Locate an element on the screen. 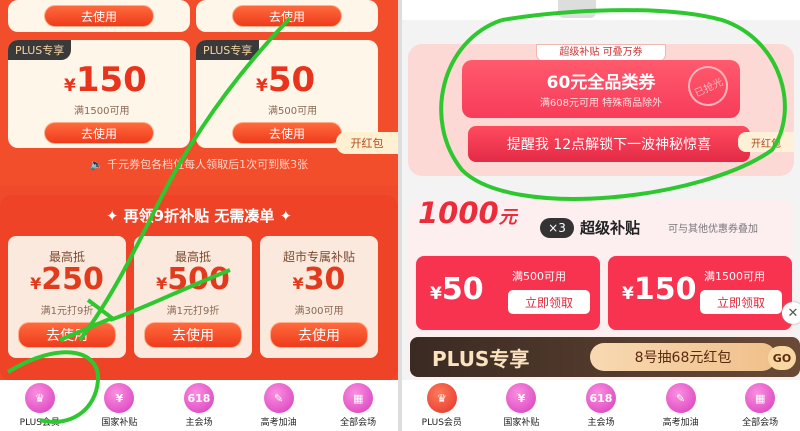 This screenshot has height=431, width=800. subsidy-note: 满300可用 is located at coordinates (319, 311).